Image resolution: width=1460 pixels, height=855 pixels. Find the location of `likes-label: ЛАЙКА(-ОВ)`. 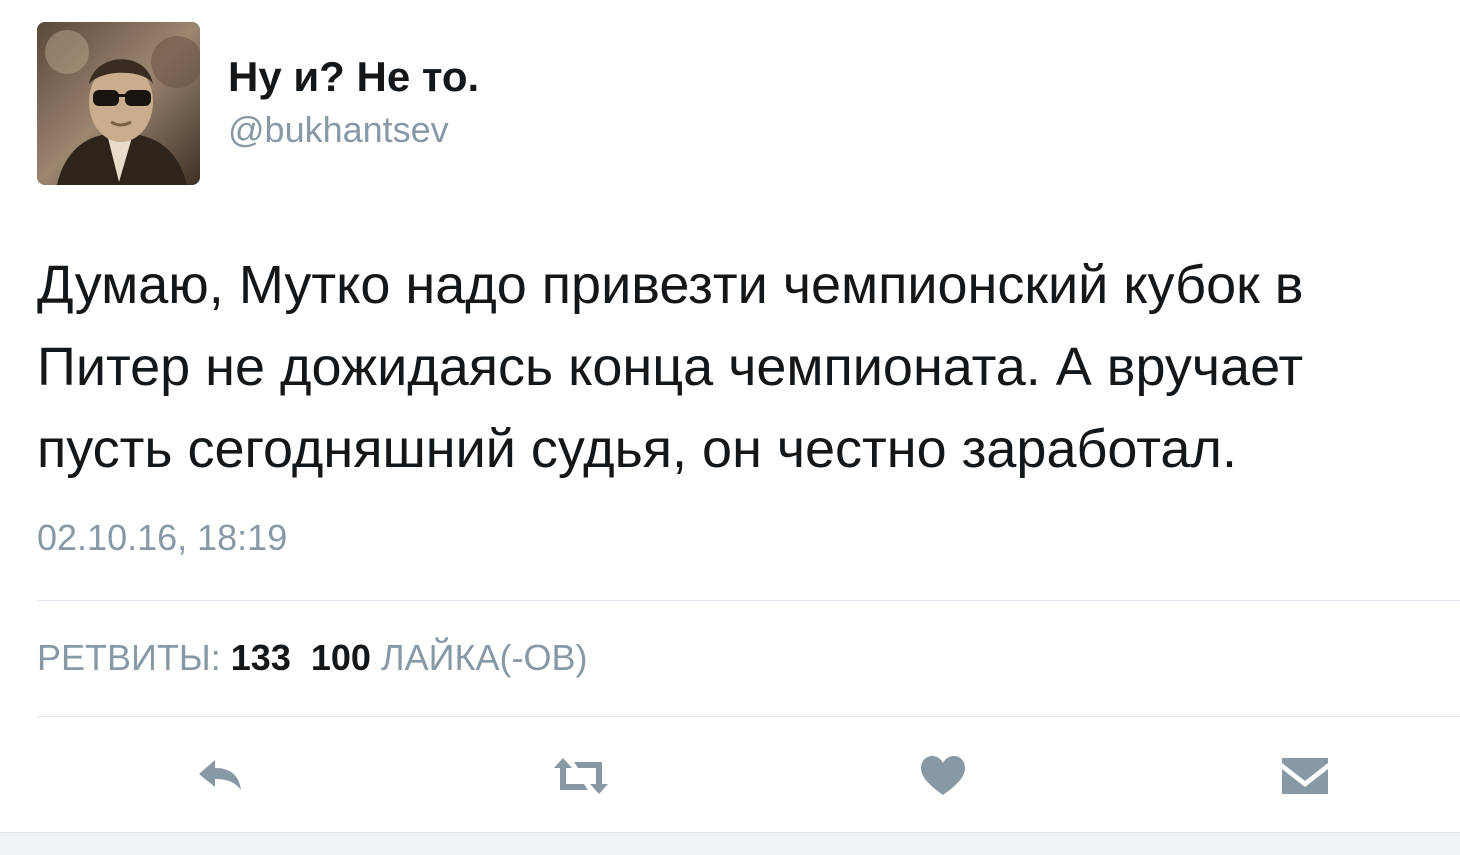

likes-label: ЛАЙКА(-ОВ) is located at coordinates (484, 657).